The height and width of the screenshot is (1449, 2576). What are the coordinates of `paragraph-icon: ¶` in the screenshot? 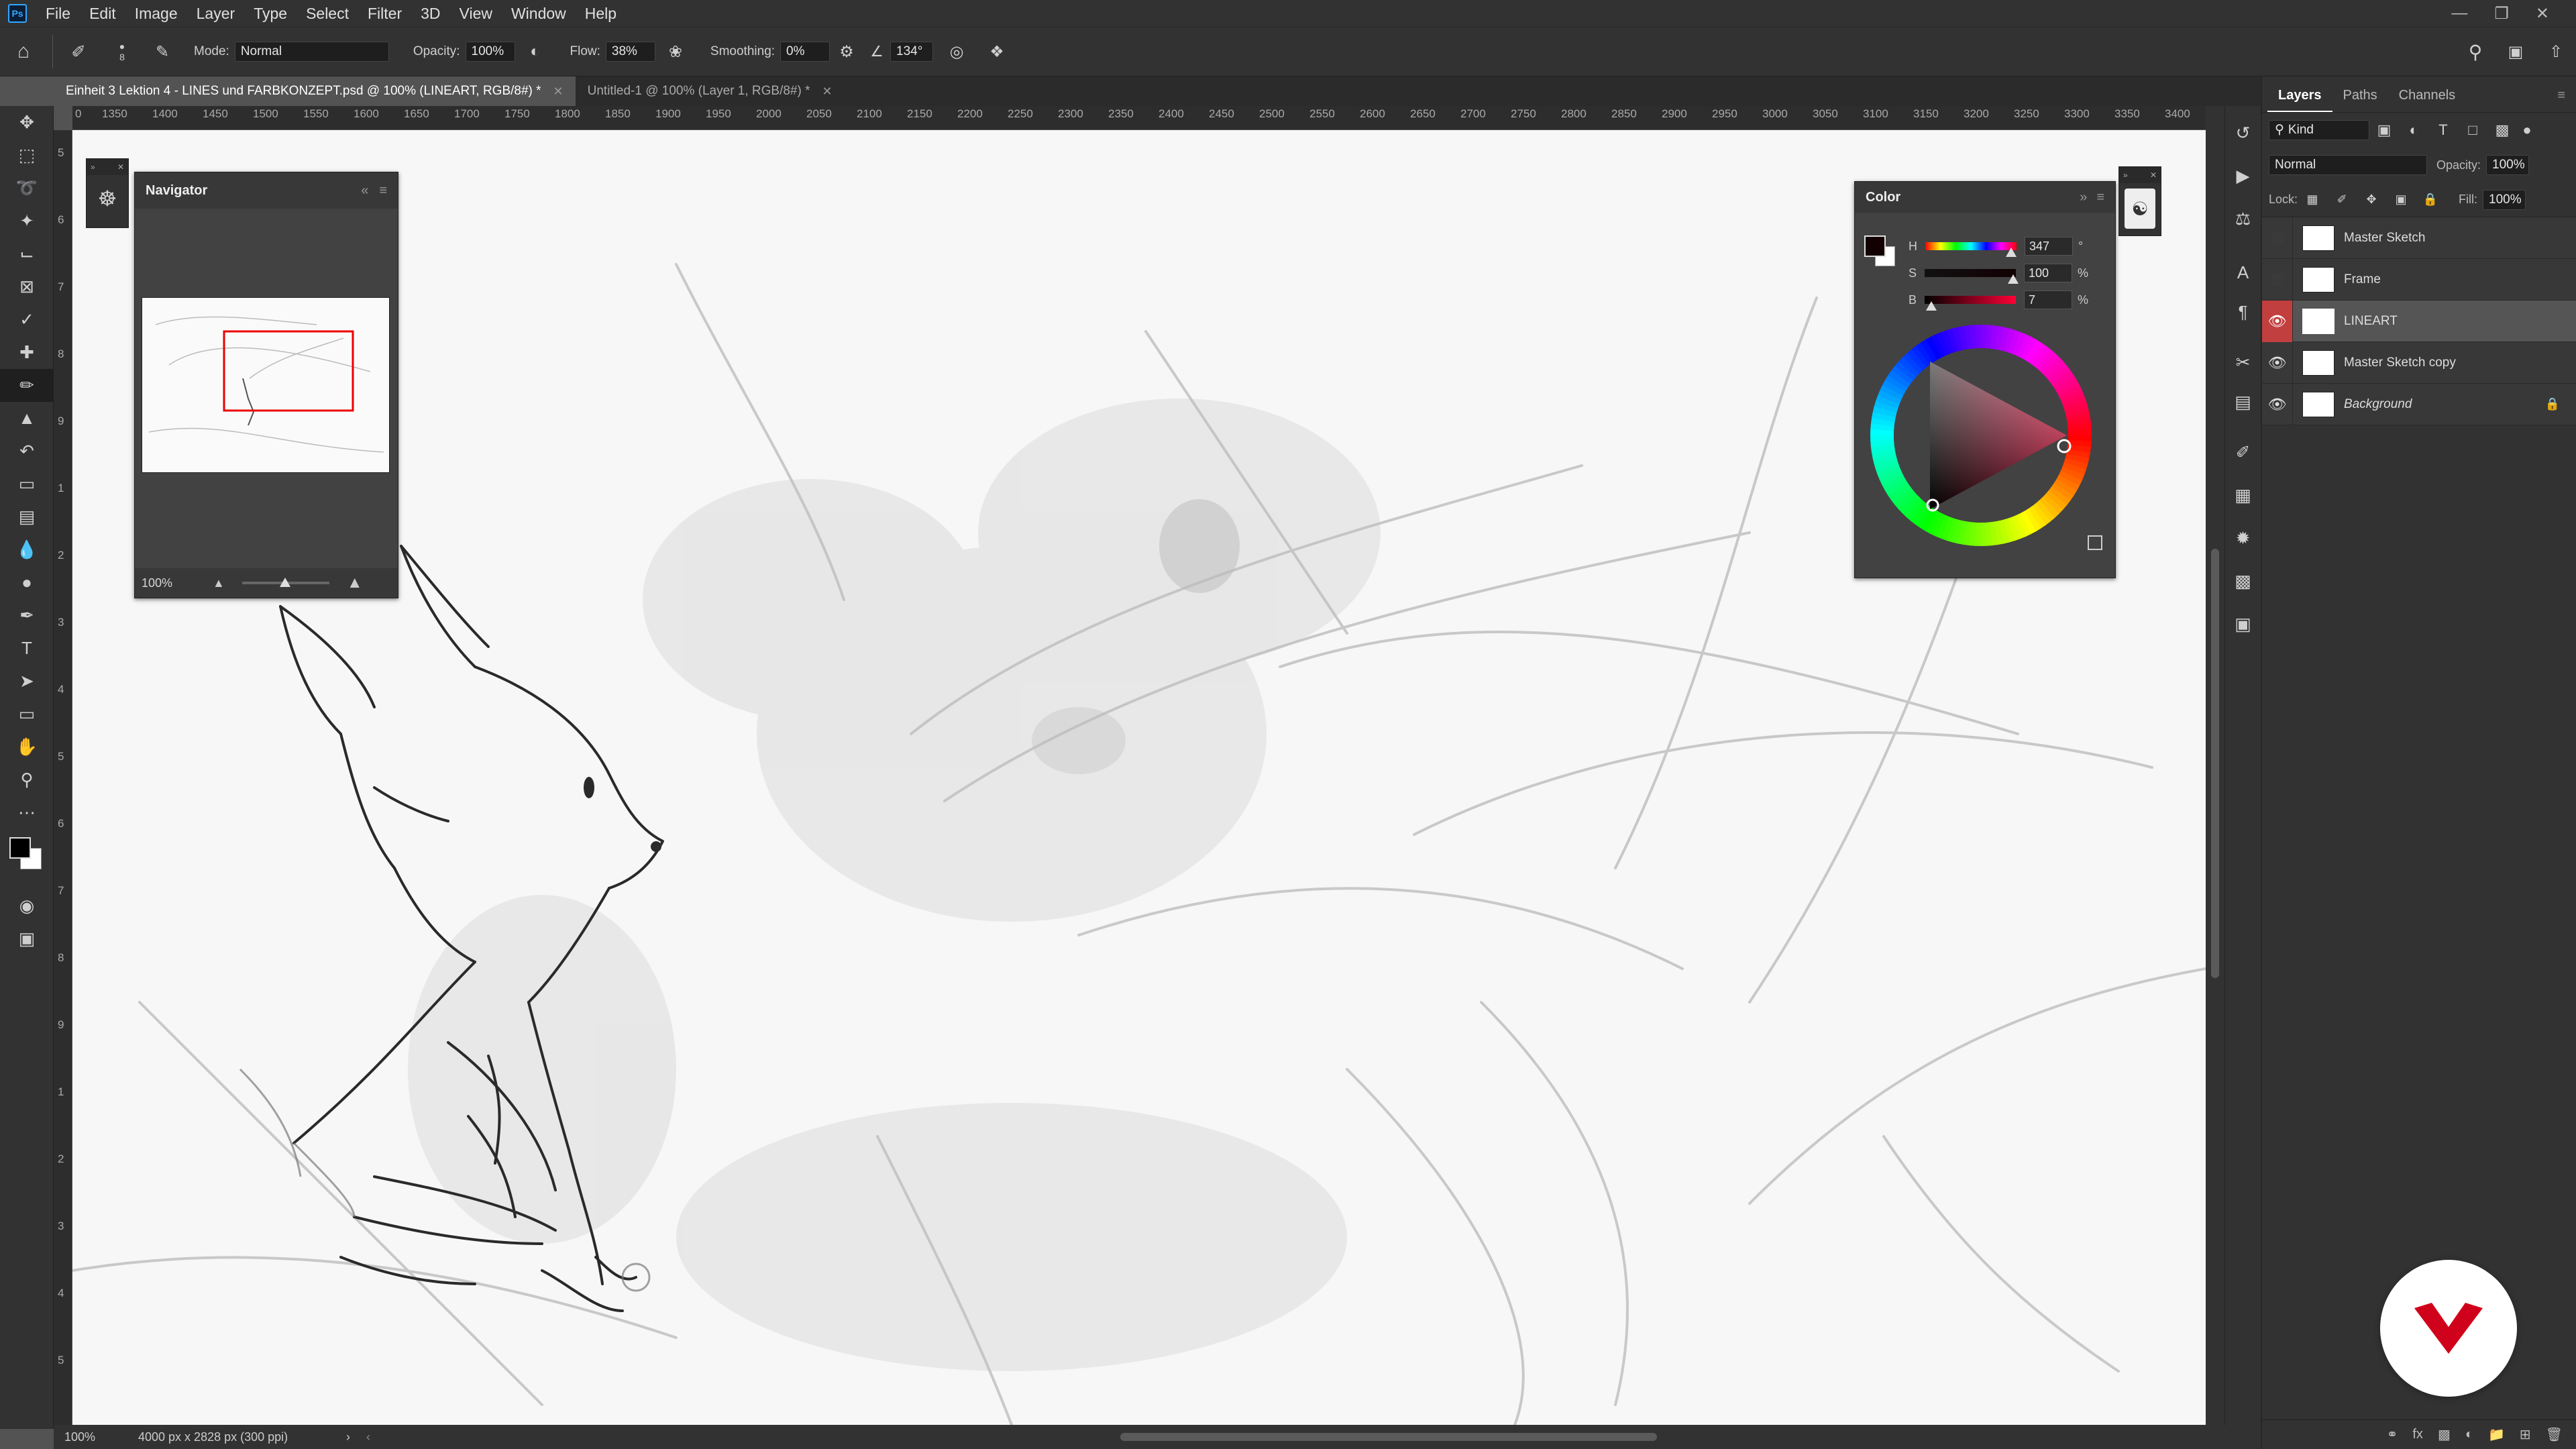 It's located at (2243, 312).